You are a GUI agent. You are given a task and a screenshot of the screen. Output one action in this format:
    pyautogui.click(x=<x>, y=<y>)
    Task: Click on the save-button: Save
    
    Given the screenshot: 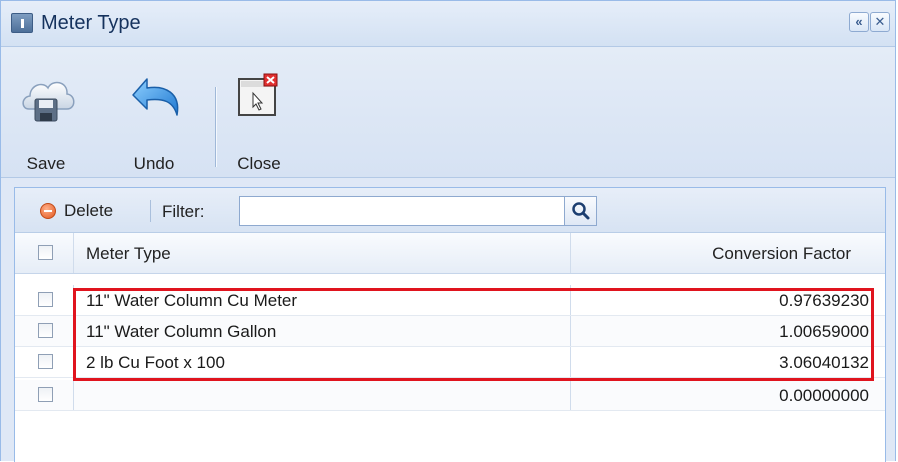 What is the action you would take?
    pyautogui.click(x=46, y=117)
    